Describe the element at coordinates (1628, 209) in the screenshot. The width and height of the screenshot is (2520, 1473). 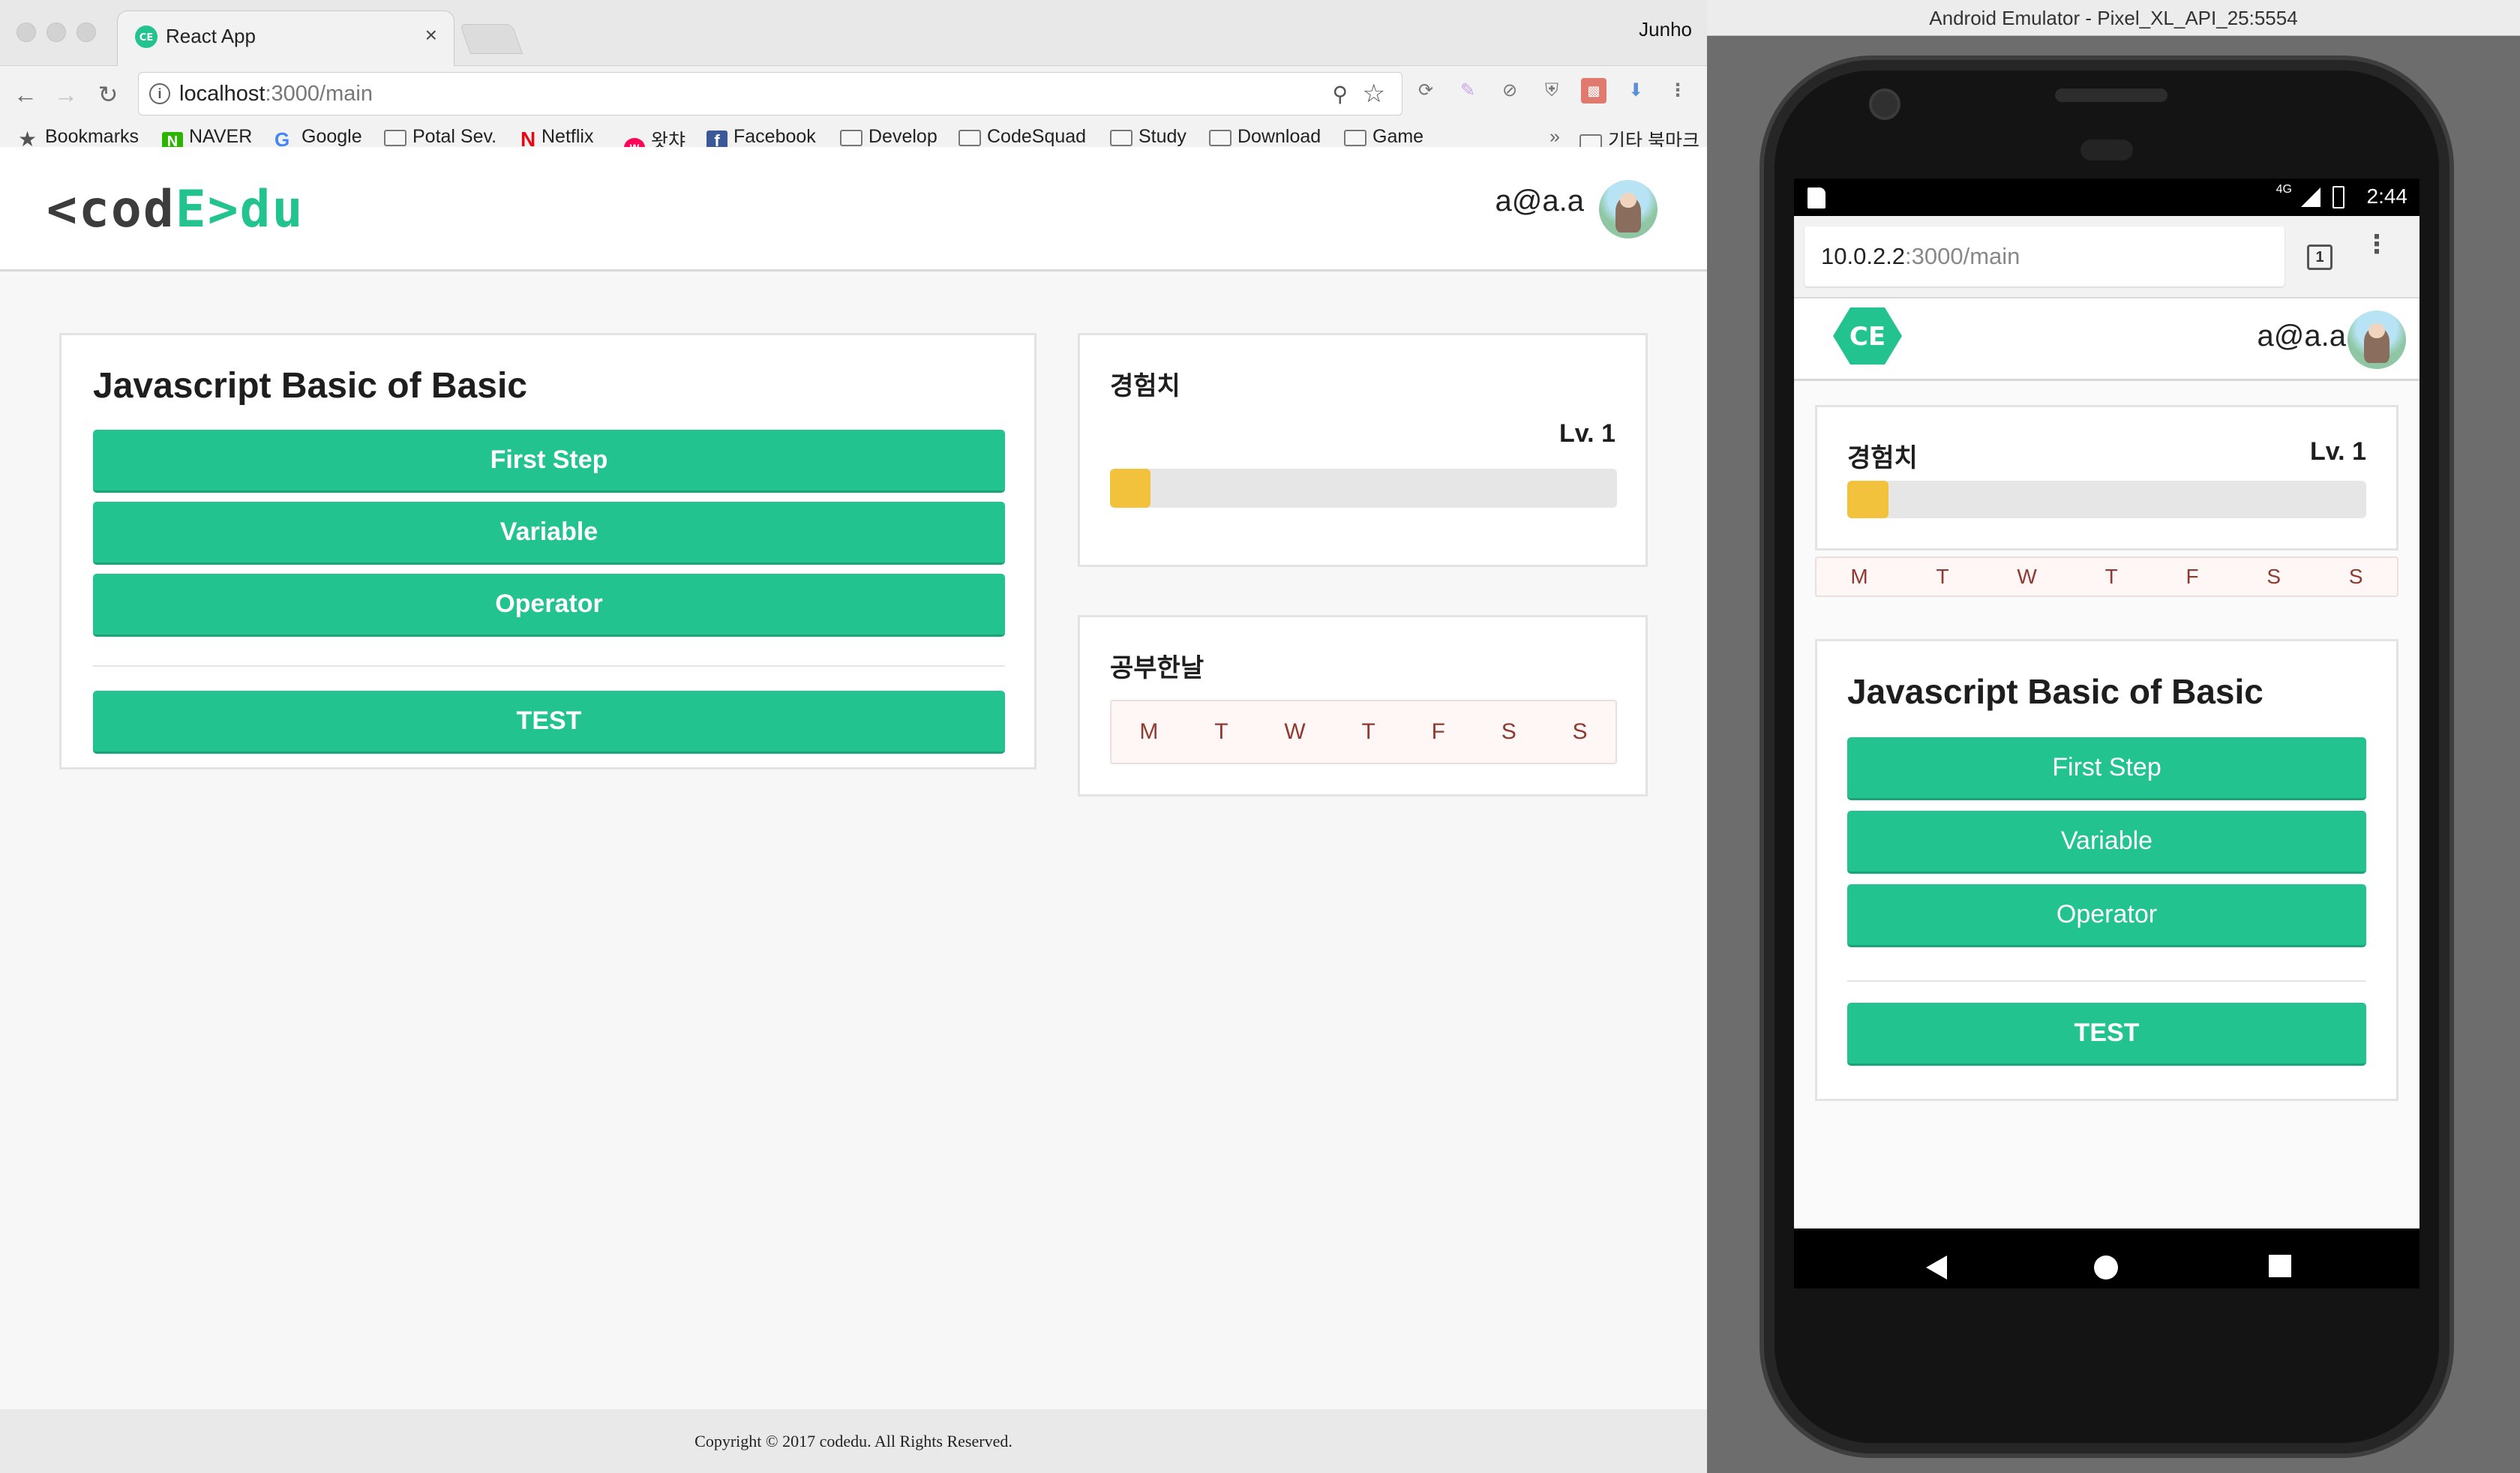
I see `avatar` at that location.